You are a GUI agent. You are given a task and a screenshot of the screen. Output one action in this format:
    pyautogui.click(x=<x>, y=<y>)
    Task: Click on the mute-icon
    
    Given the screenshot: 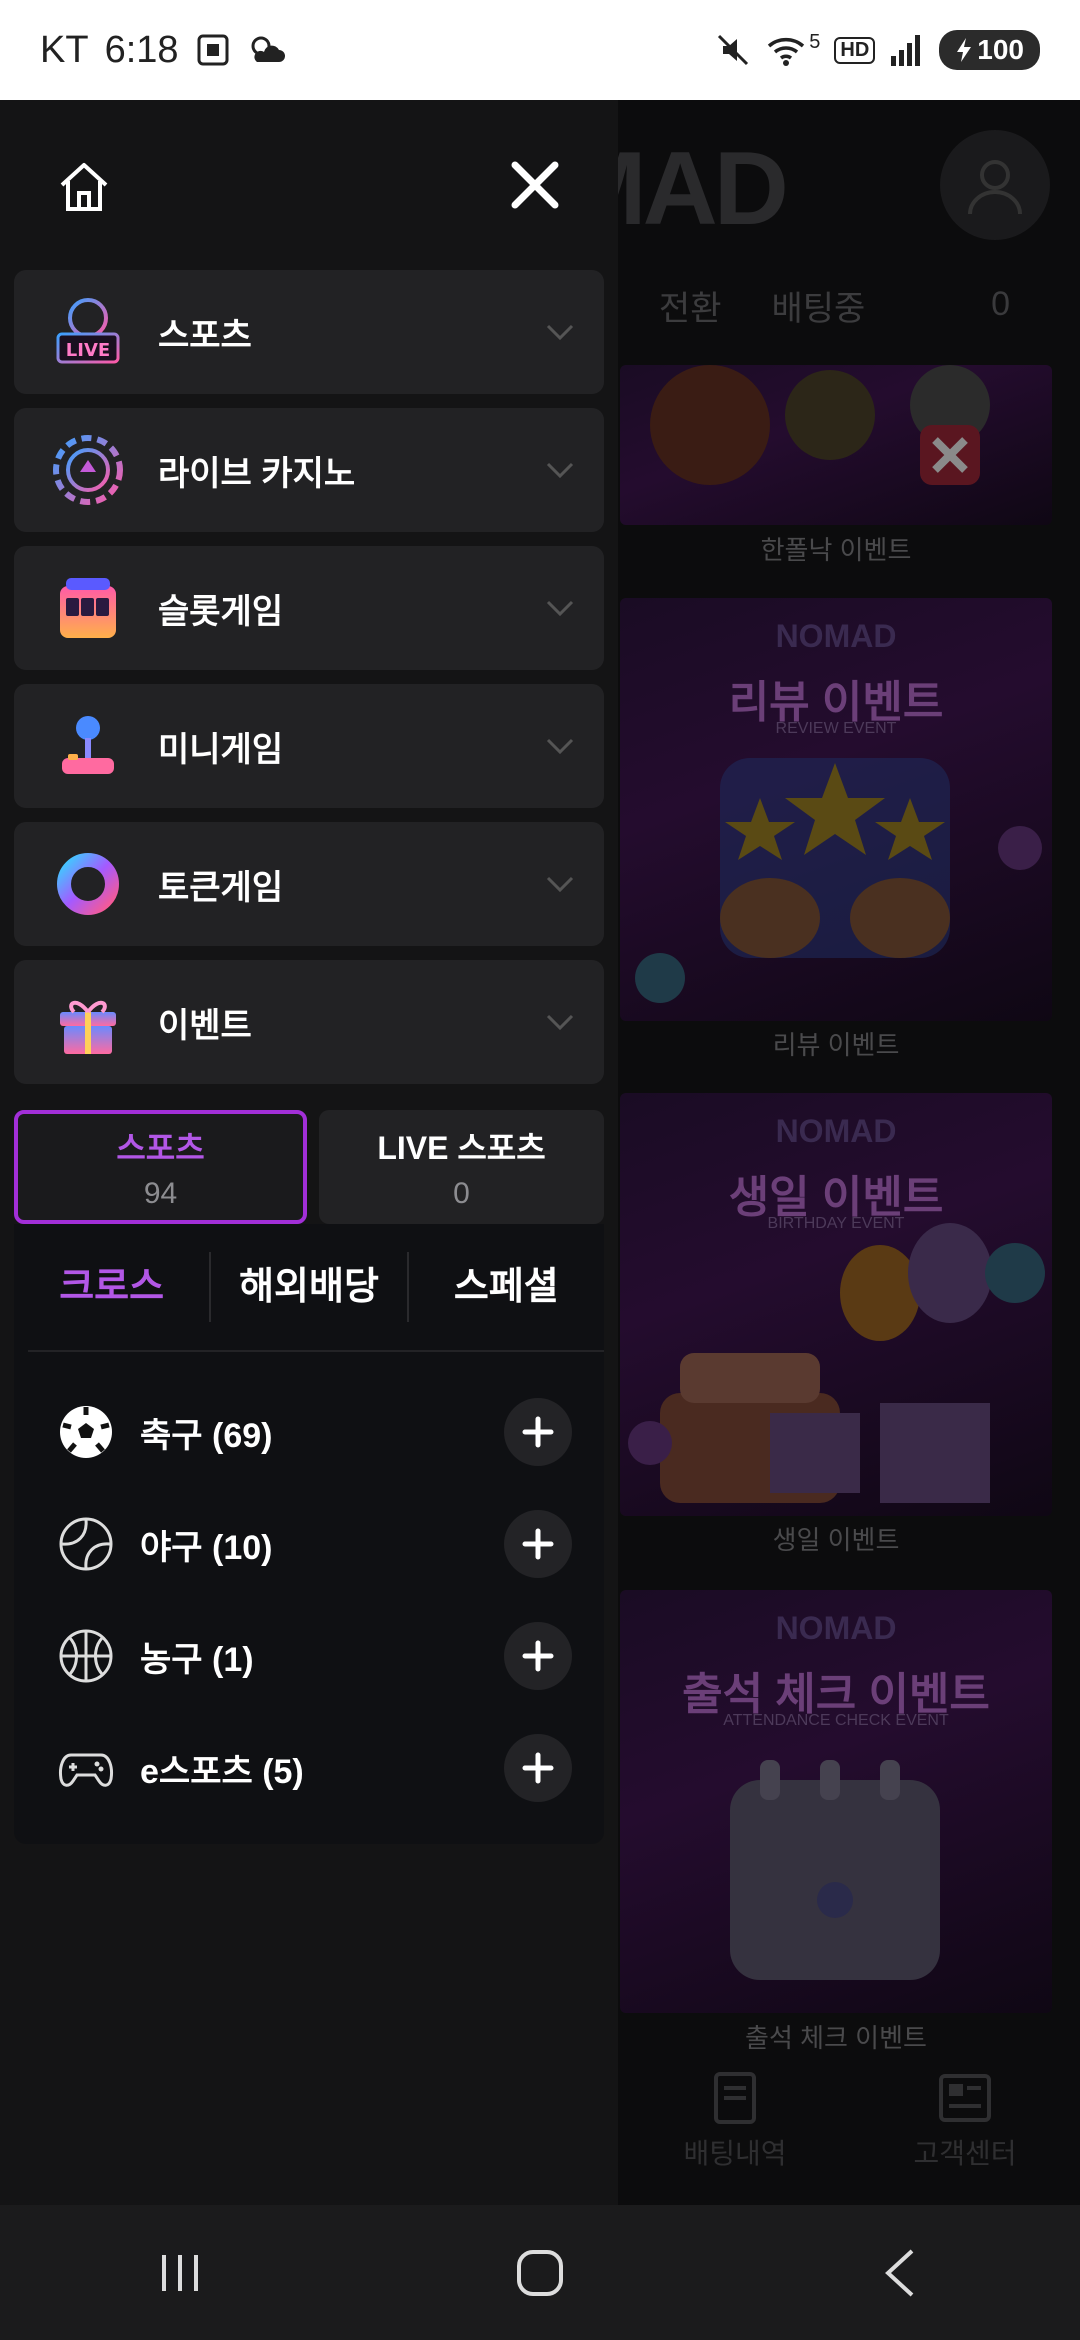 What is the action you would take?
    pyautogui.click(x=733, y=50)
    